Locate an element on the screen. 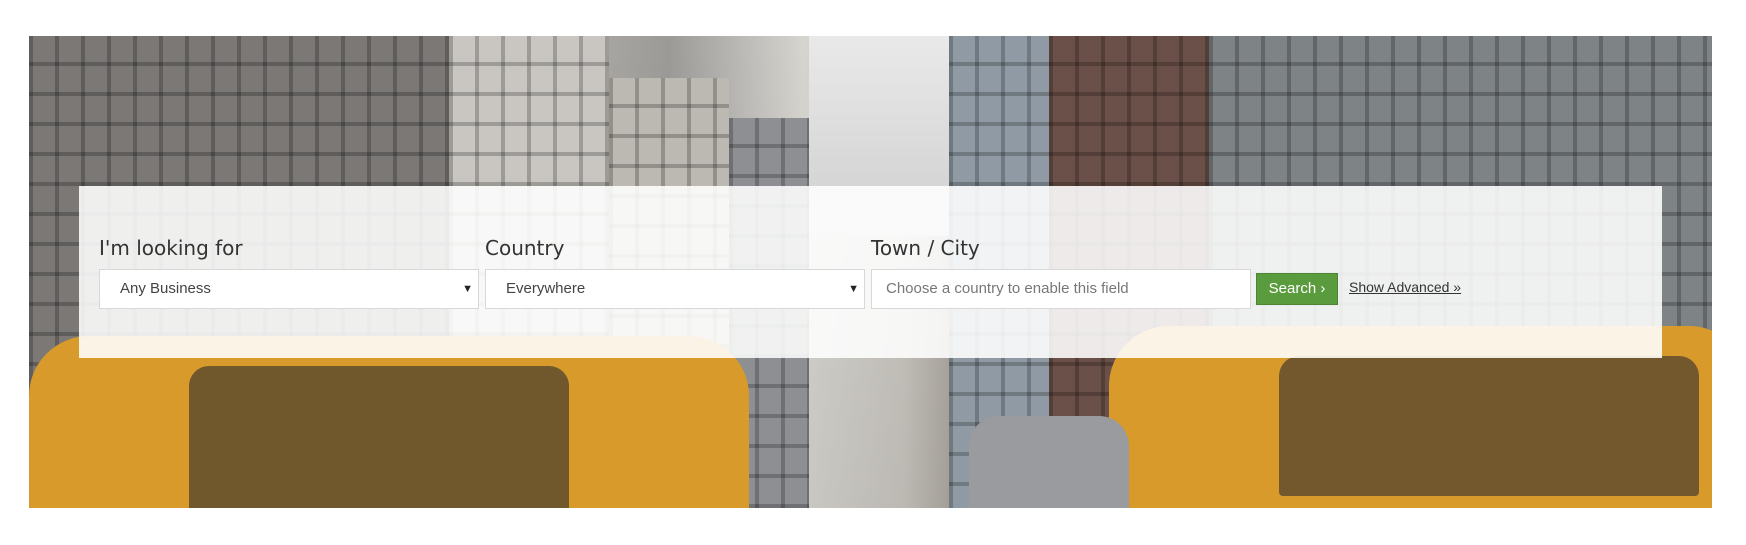  car-middle is located at coordinates (1049, 462).